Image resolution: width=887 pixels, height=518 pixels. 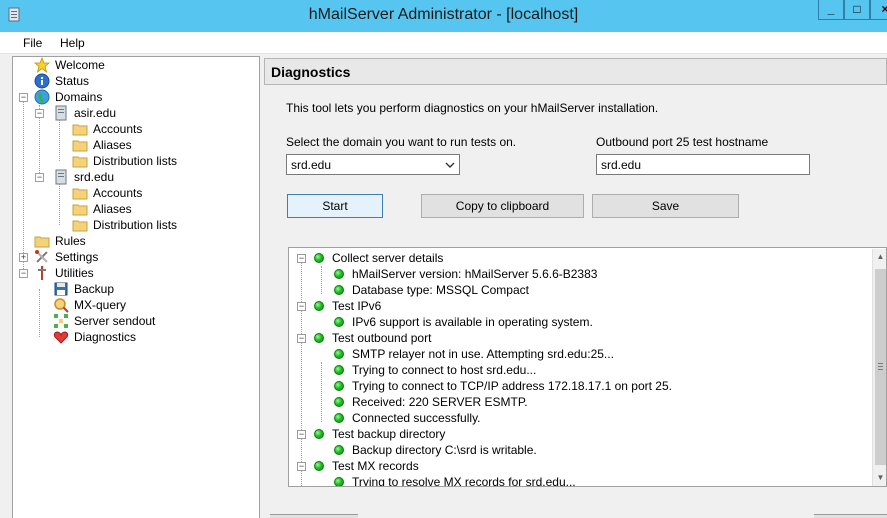 I want to click on tools-icon, so click(x=41, y=256).